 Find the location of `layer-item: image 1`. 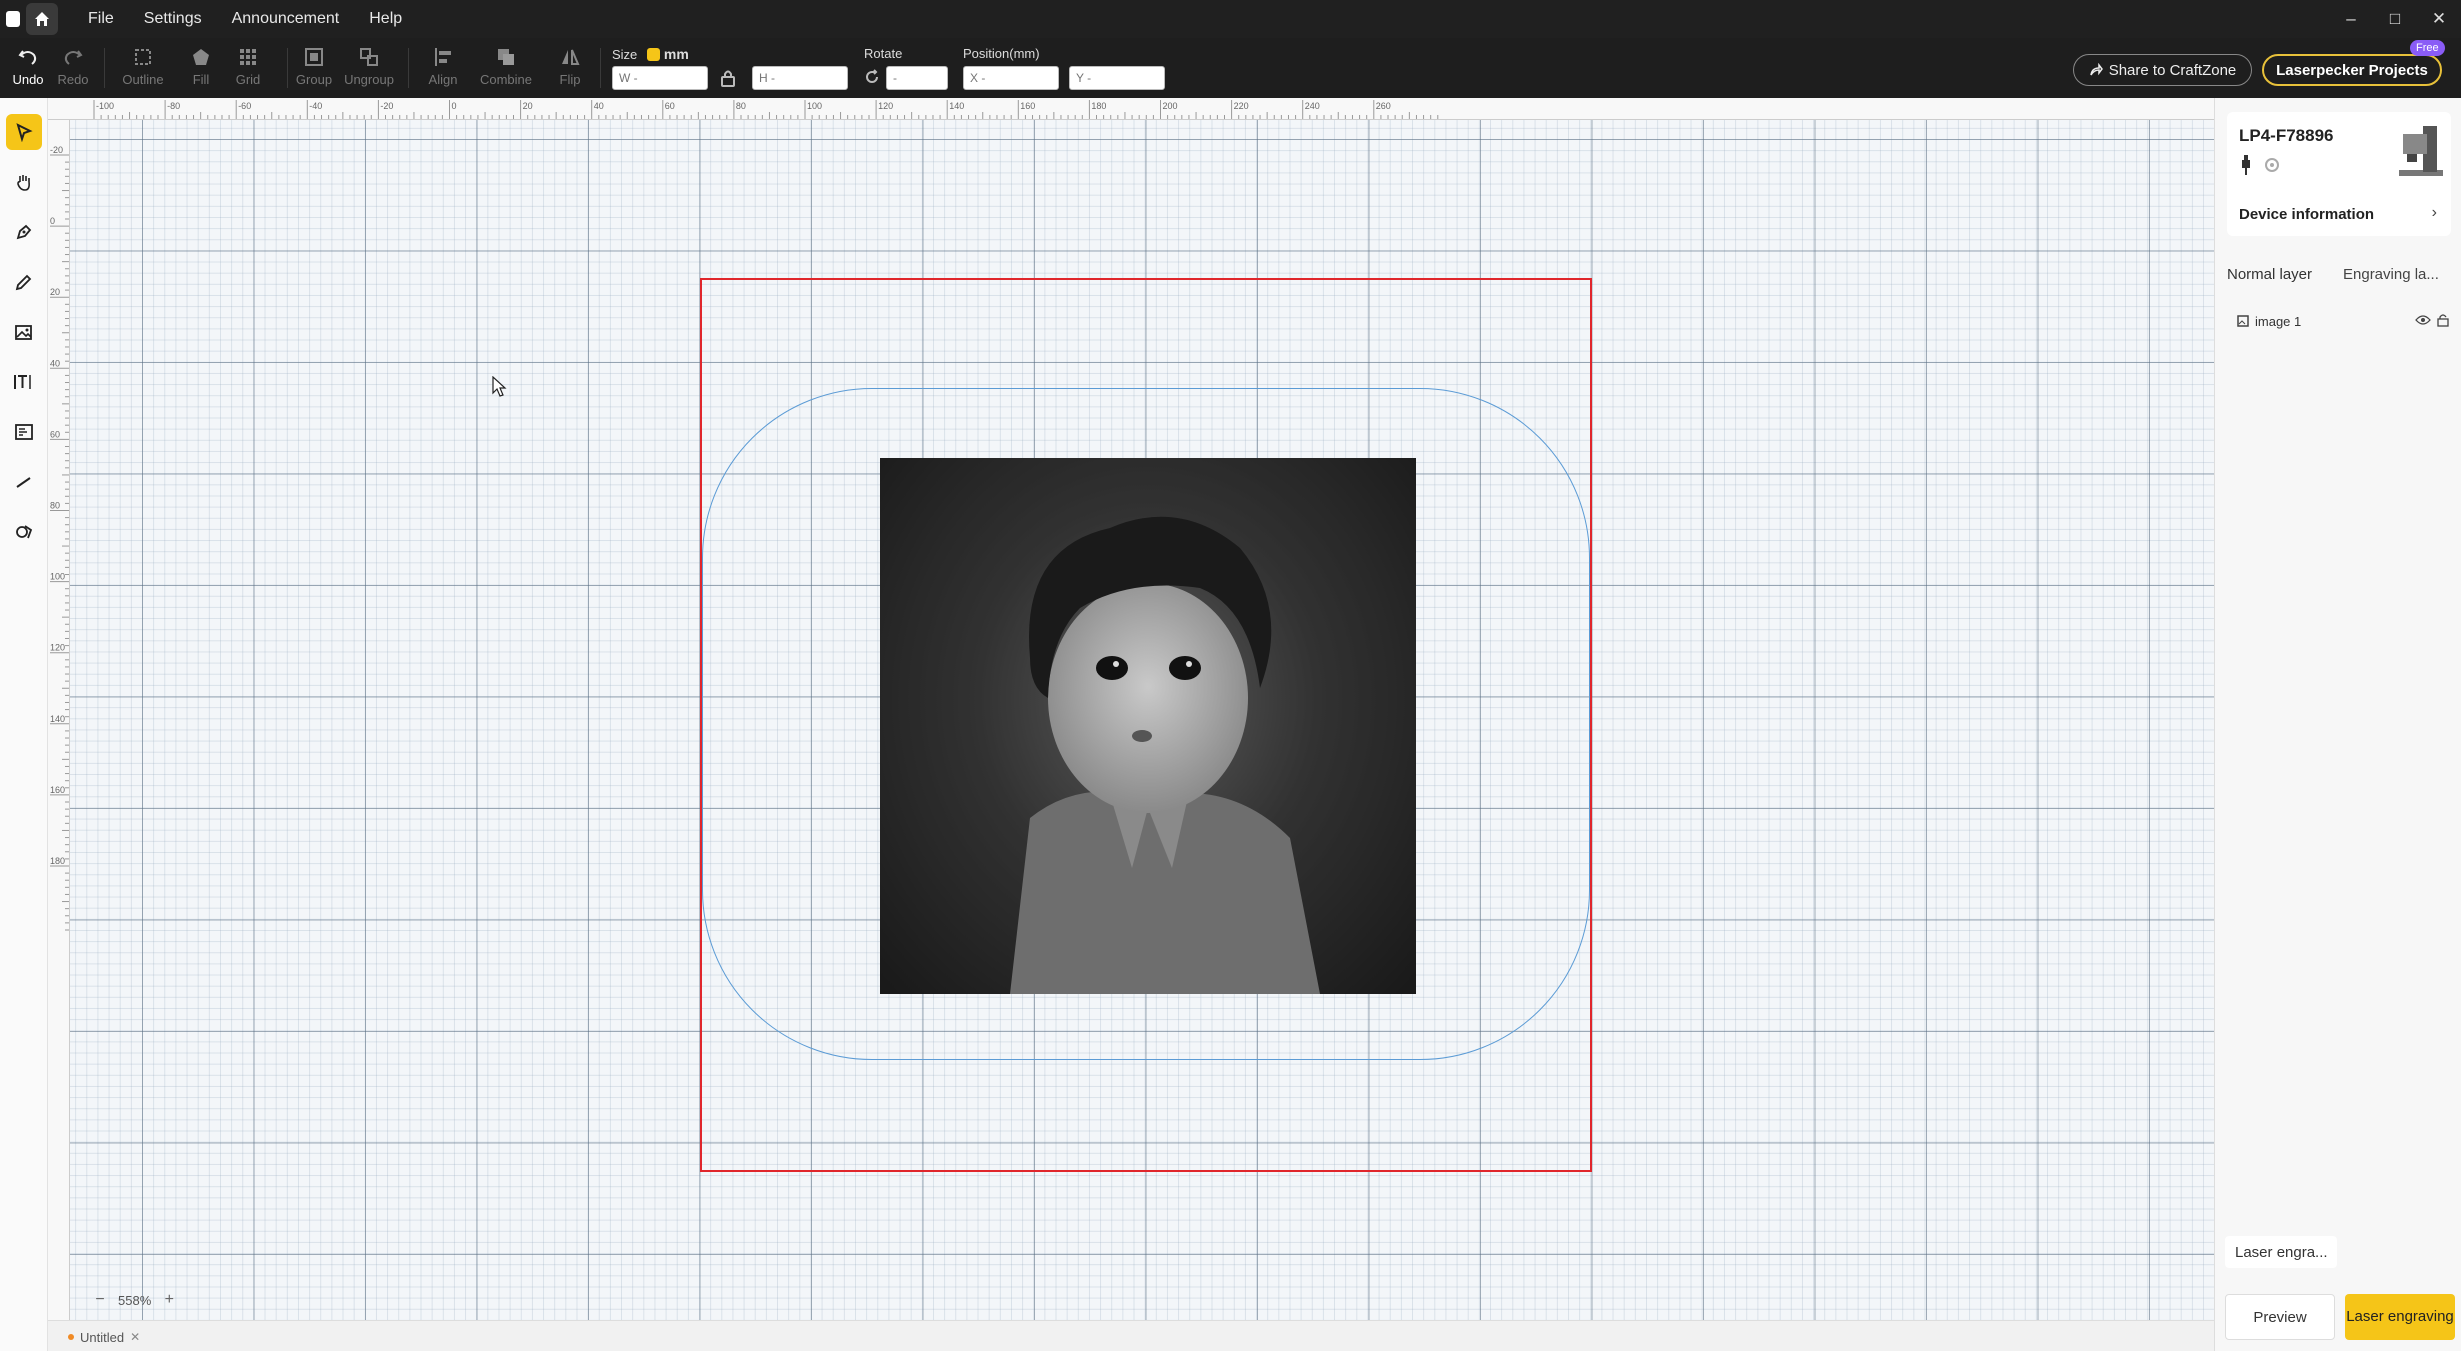

layer-item: image 1 is located at coordinates (2343, 321).